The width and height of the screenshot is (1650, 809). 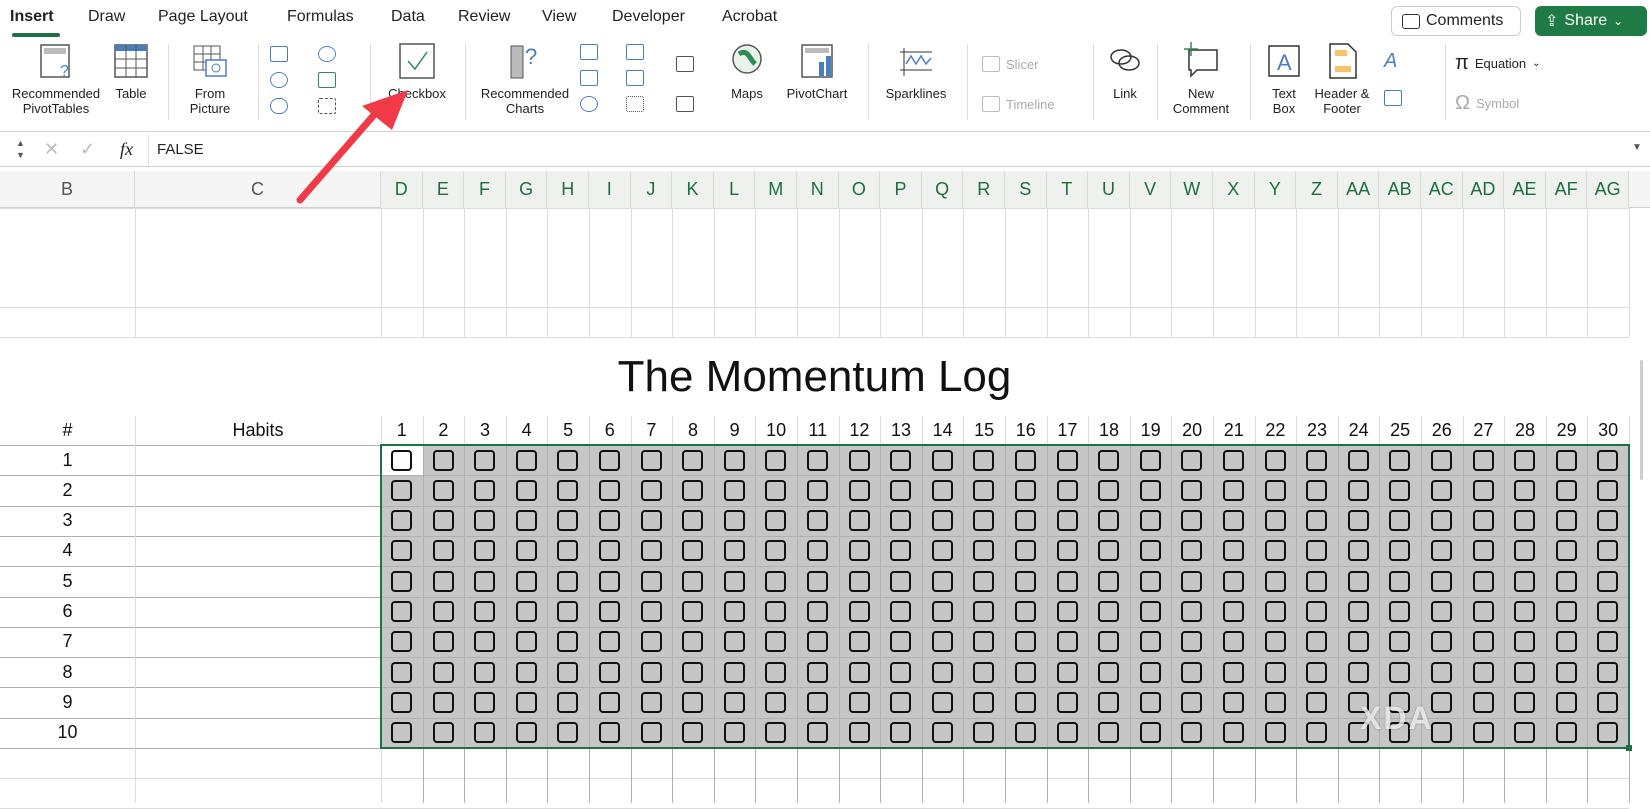 I want to click on column-header-O: O, so click(x=859, y=189).